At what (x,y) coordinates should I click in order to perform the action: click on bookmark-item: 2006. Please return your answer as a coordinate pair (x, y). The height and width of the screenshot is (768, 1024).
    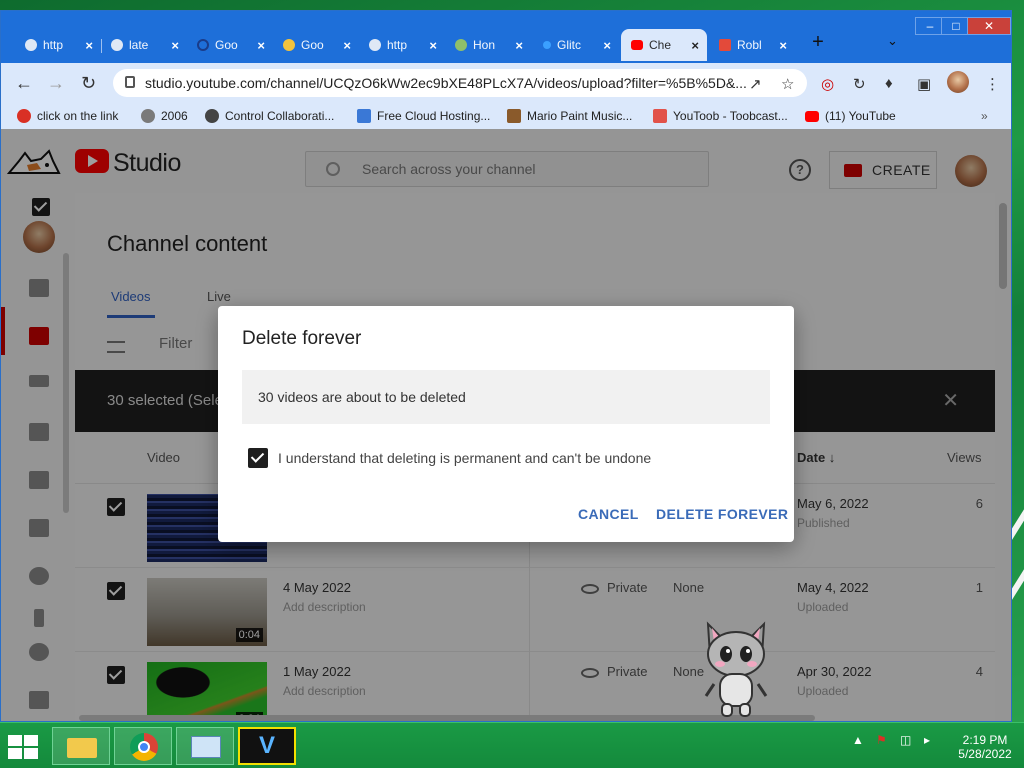
    Looking at the image, I should click on (164, 116).